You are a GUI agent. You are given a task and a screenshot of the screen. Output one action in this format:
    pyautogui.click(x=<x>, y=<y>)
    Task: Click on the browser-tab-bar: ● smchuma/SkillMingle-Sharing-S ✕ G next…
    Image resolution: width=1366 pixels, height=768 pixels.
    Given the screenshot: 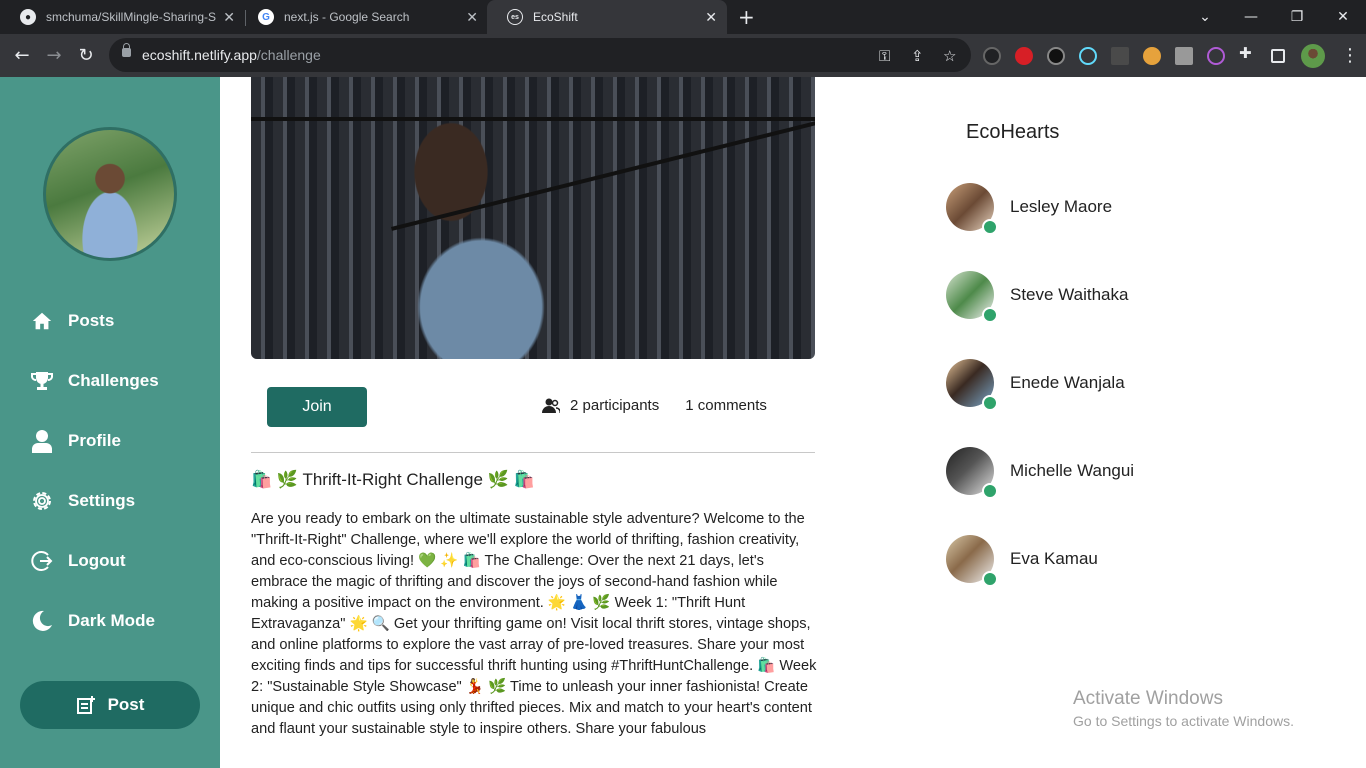 What is the action you would take?
    pyautogui.click(x=683, y=17)
    